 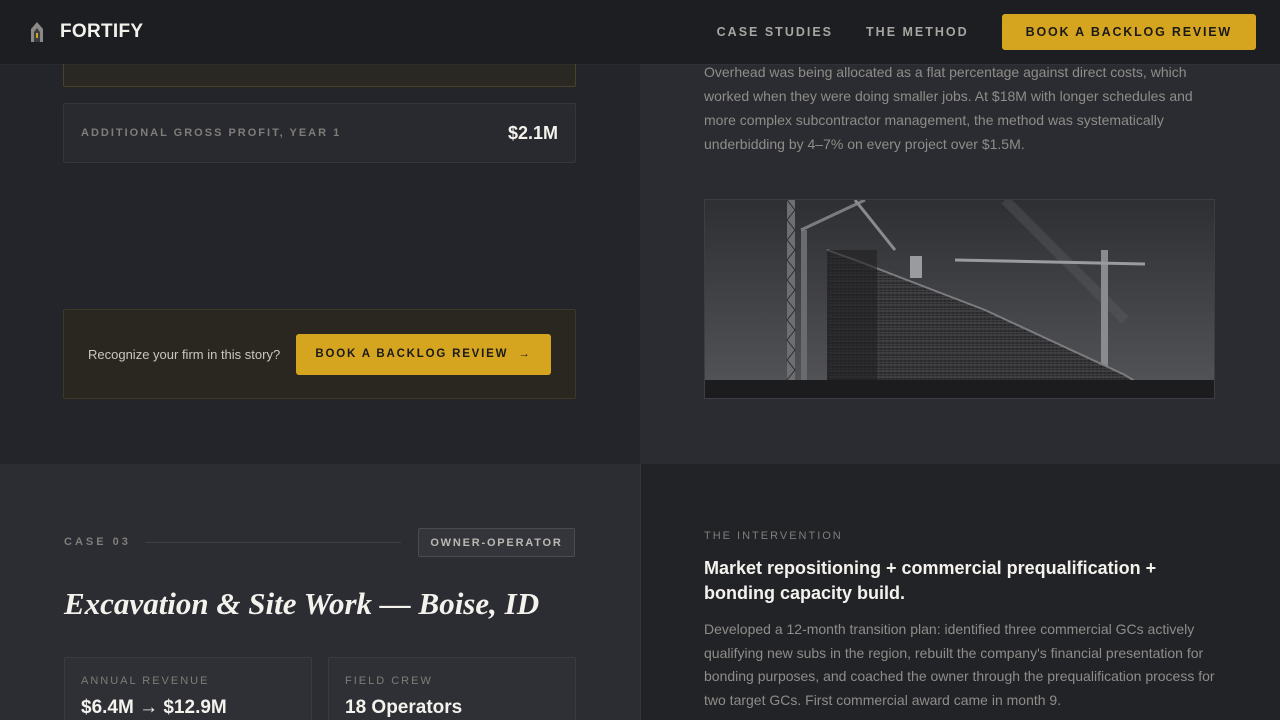 I want to click on construction-site-photo, so click(x=959, y=299).